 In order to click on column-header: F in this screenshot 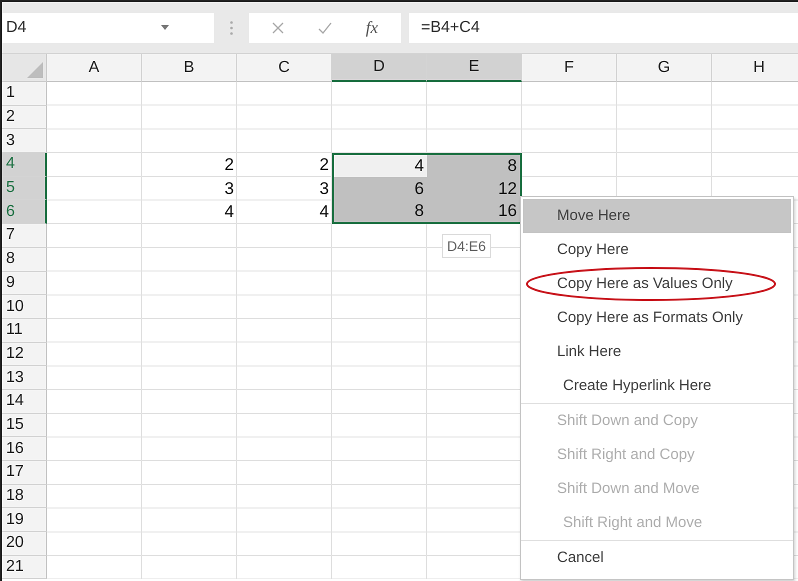, I will do `click(569, 68)`.